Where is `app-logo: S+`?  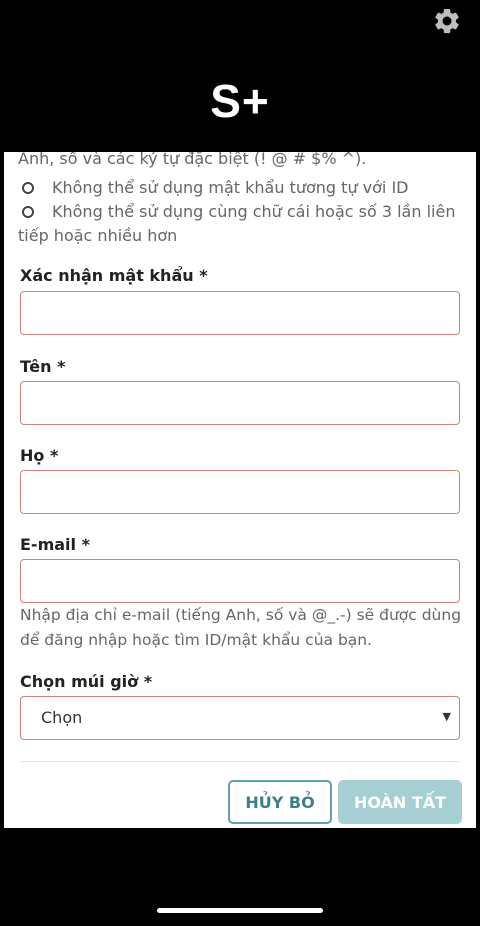
app-logo: S+ is located at coordinates (240, 101).